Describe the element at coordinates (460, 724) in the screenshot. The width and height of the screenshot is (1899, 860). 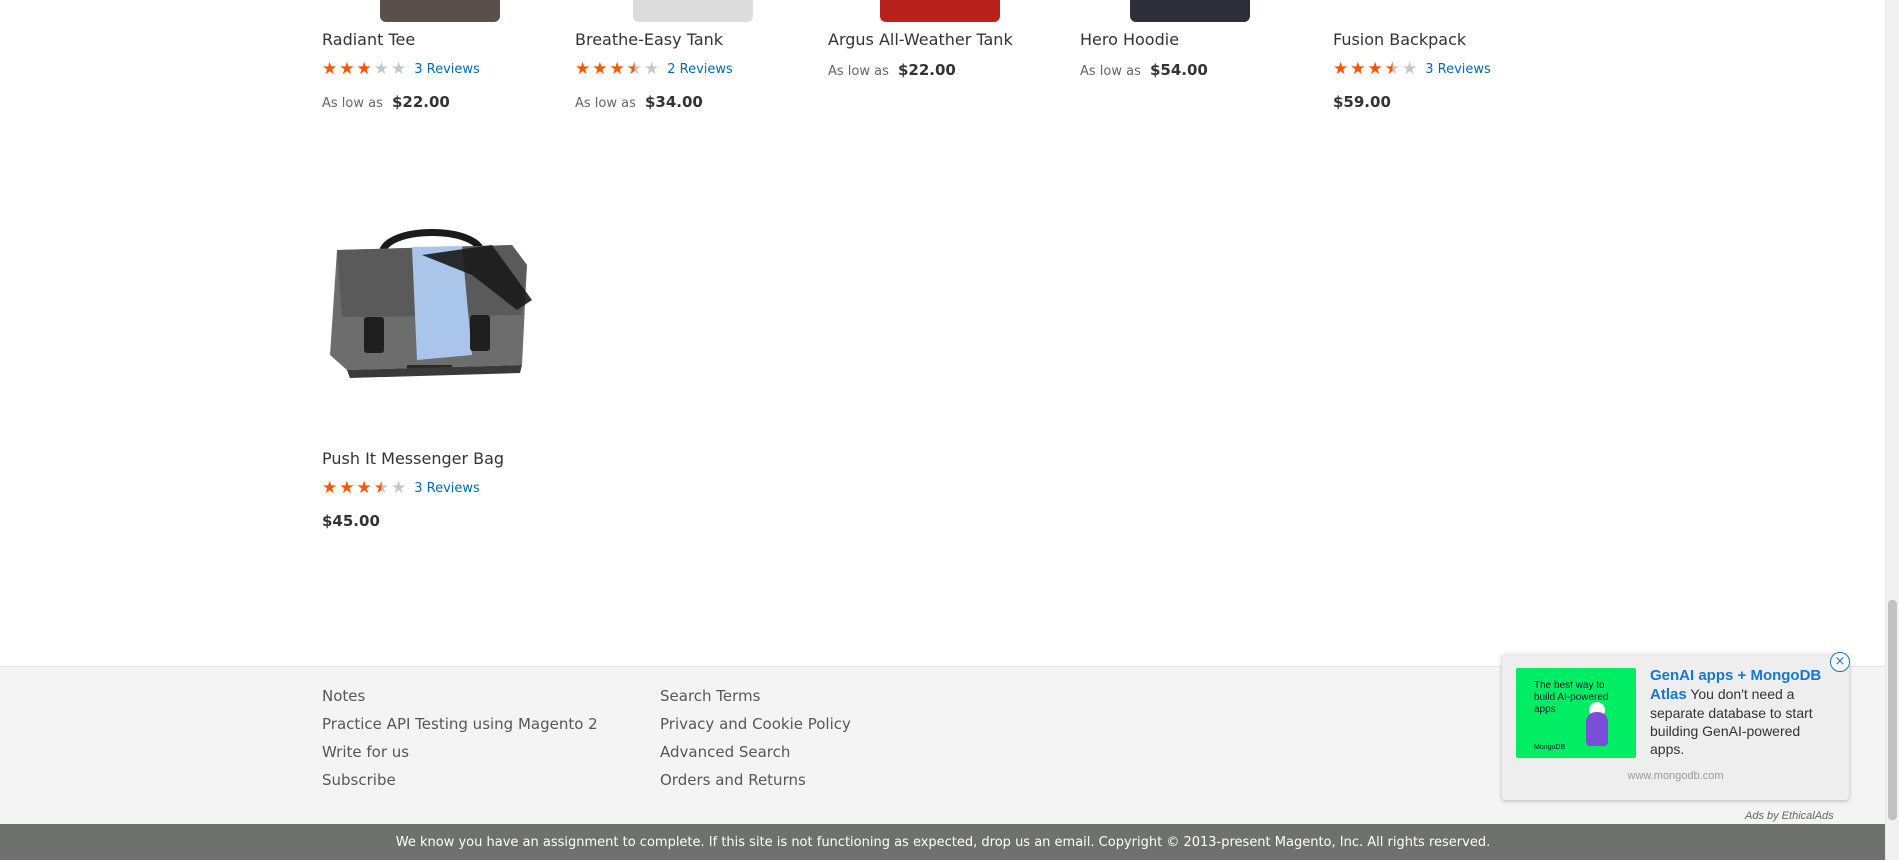
I see `footer-link-practice-api: Practice API Testing using Magento 2` at that location.